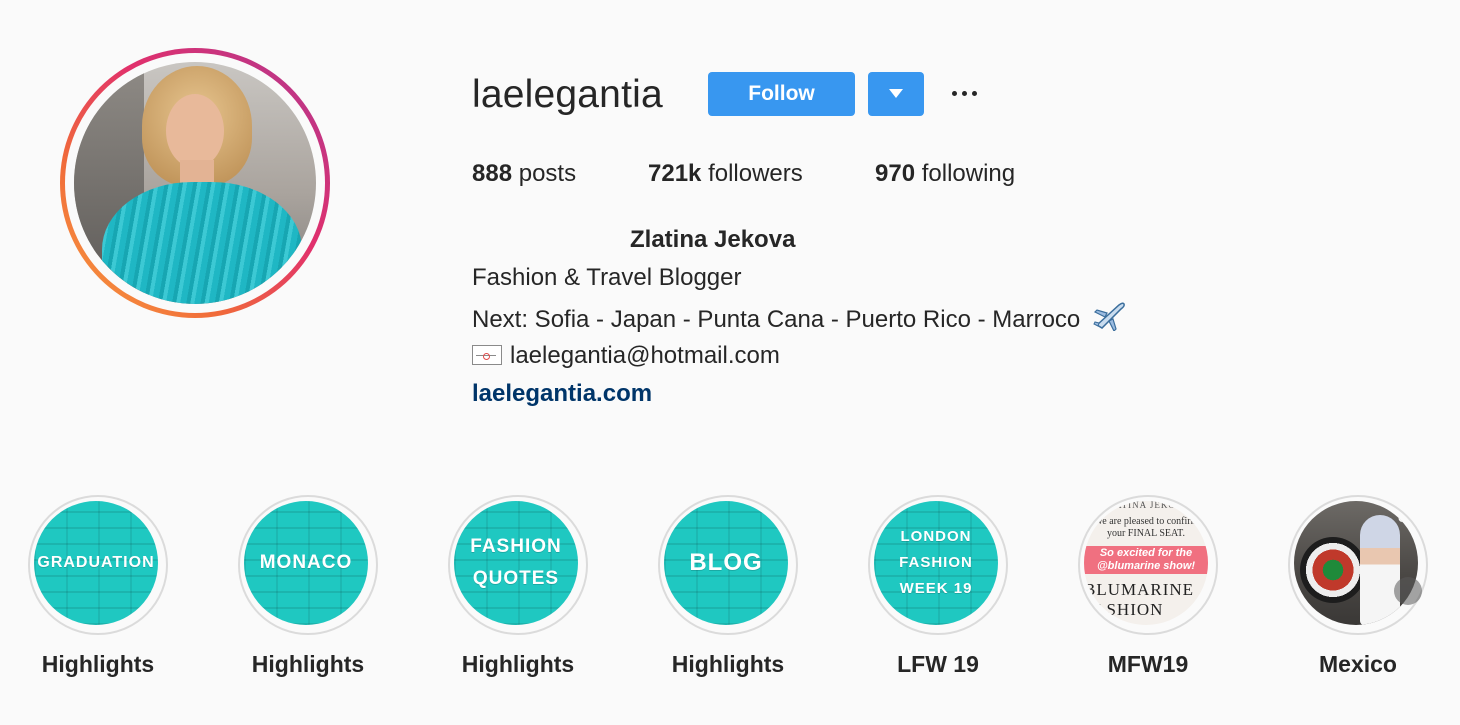 The height and width of the screenshot is (725, 1460). I want to click on envelope-icon, so click(487, 355).